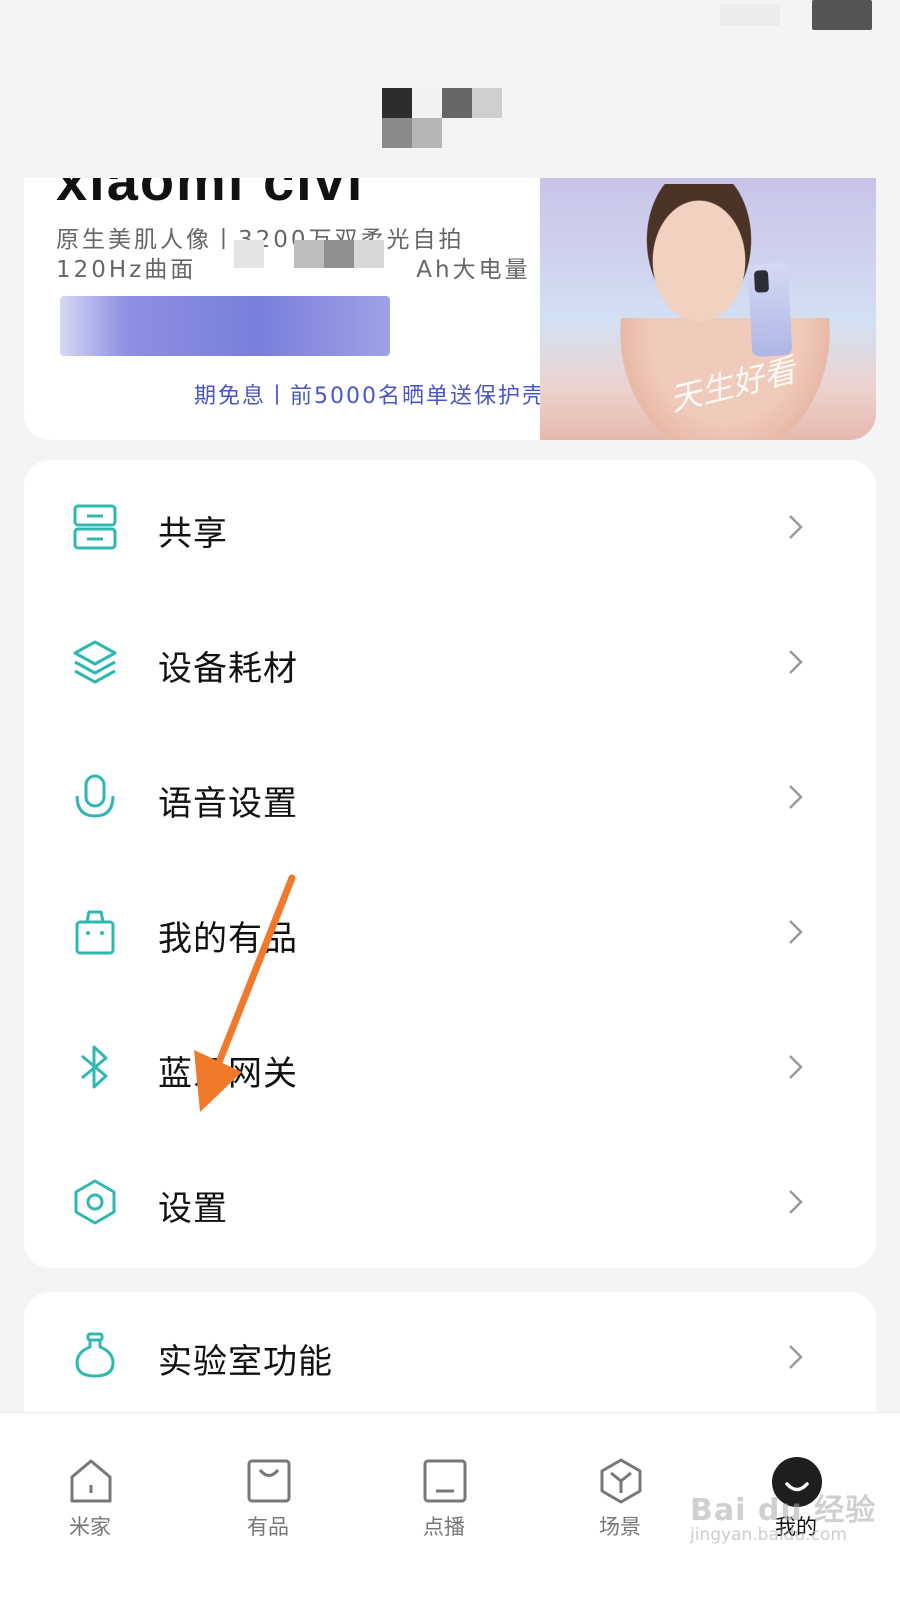 The width and height of the screenshot is (900, 1601). I want to click on menu-item-label: 我的有品, so click(228, 939).